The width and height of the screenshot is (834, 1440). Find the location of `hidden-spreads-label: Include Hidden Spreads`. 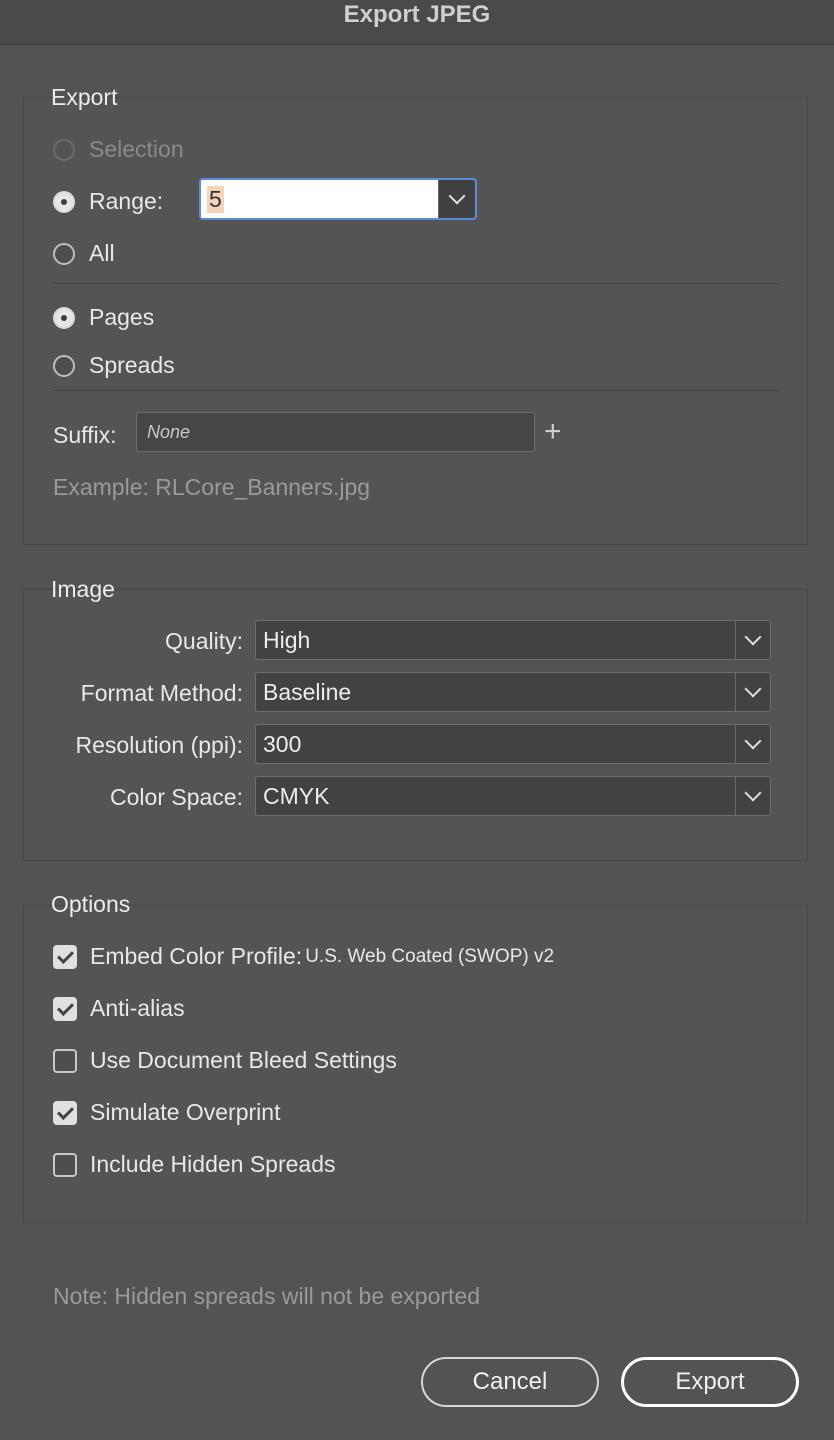

hidden-spreads-label: Include Hidden Spreads is located at coordinates (213, 1164).